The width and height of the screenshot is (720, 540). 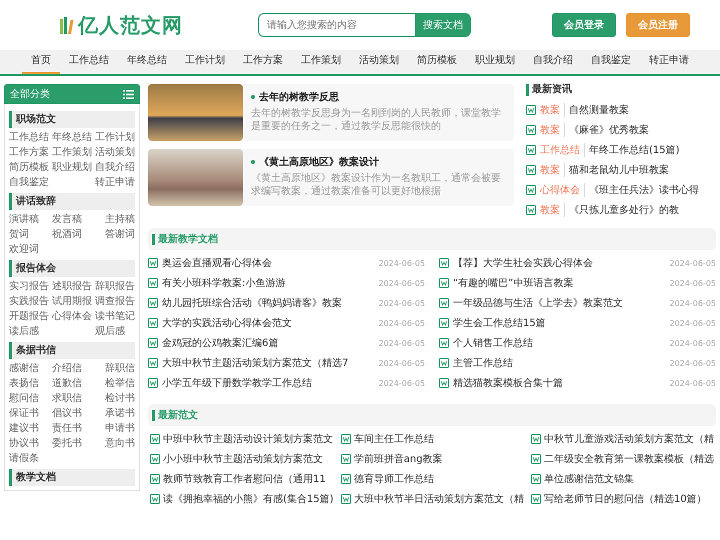 What do you see at coordinates (72, 234) in the screenshot?
I see `category-link: 祝酒词` at bounding box center [72, 234].